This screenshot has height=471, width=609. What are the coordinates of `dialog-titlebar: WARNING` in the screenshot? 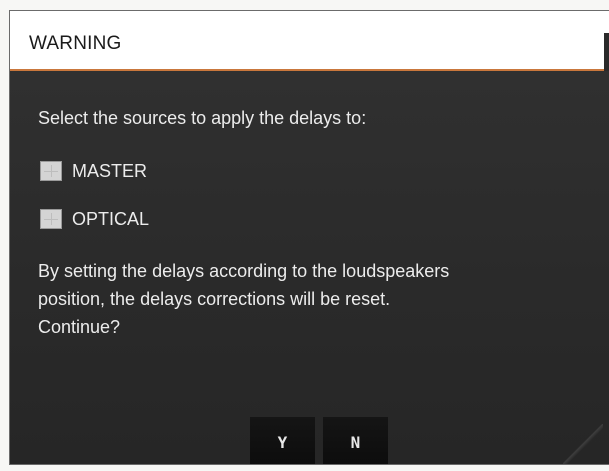 It's located at (309, 41).